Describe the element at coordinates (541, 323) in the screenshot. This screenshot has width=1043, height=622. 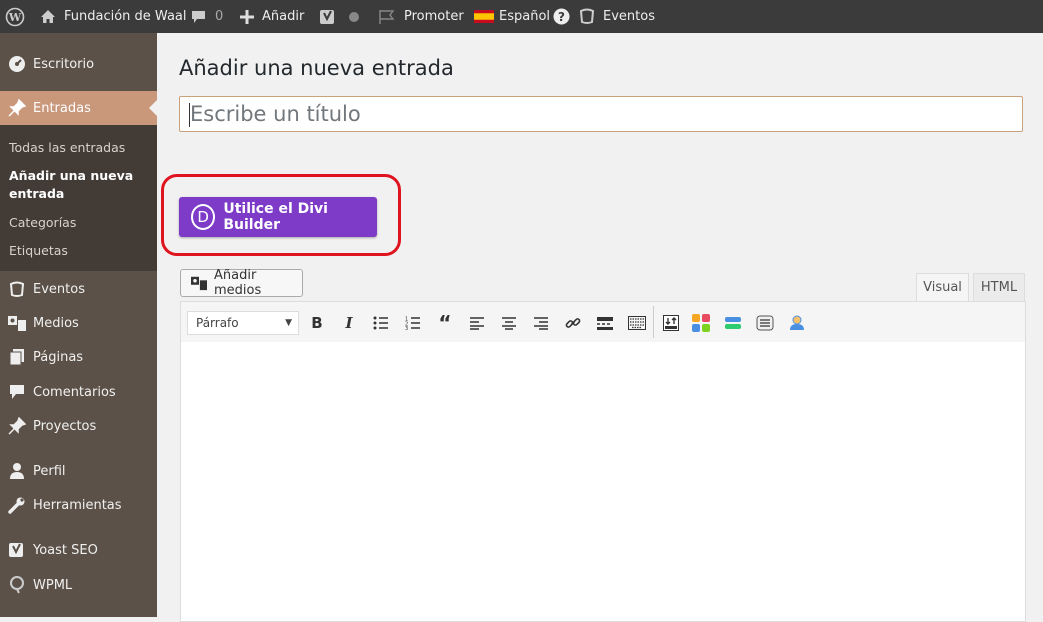
I see `align-right-icon` at that location.